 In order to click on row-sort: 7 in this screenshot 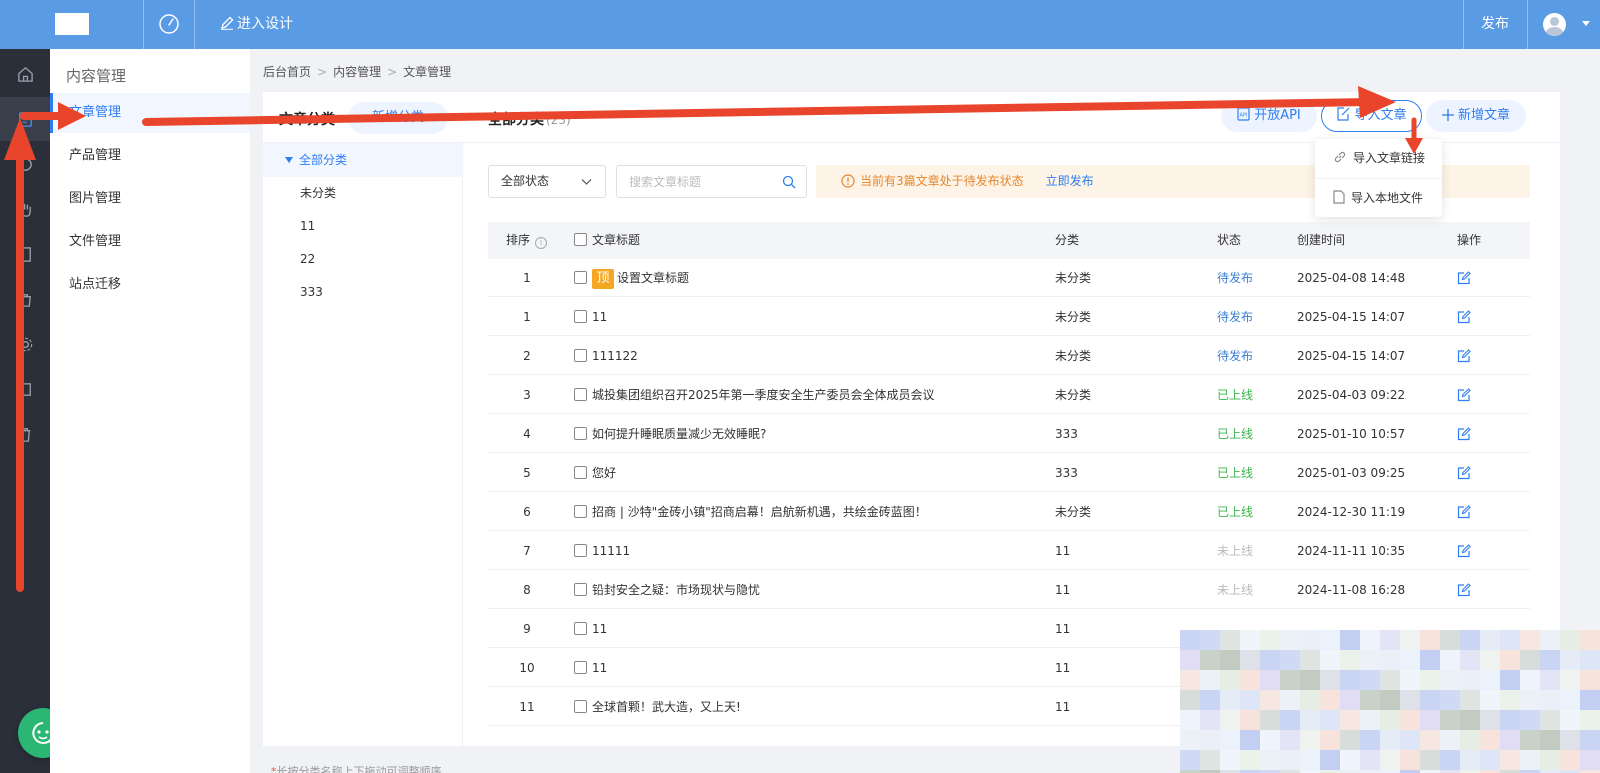, I will do `click(527, 551)`.